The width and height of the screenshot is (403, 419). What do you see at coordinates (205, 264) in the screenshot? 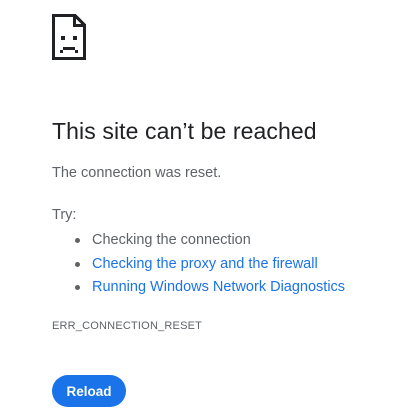
I see `check-proxy-firewall-link: Checking the proxy and the firewall` at bounding box center [205, 264].